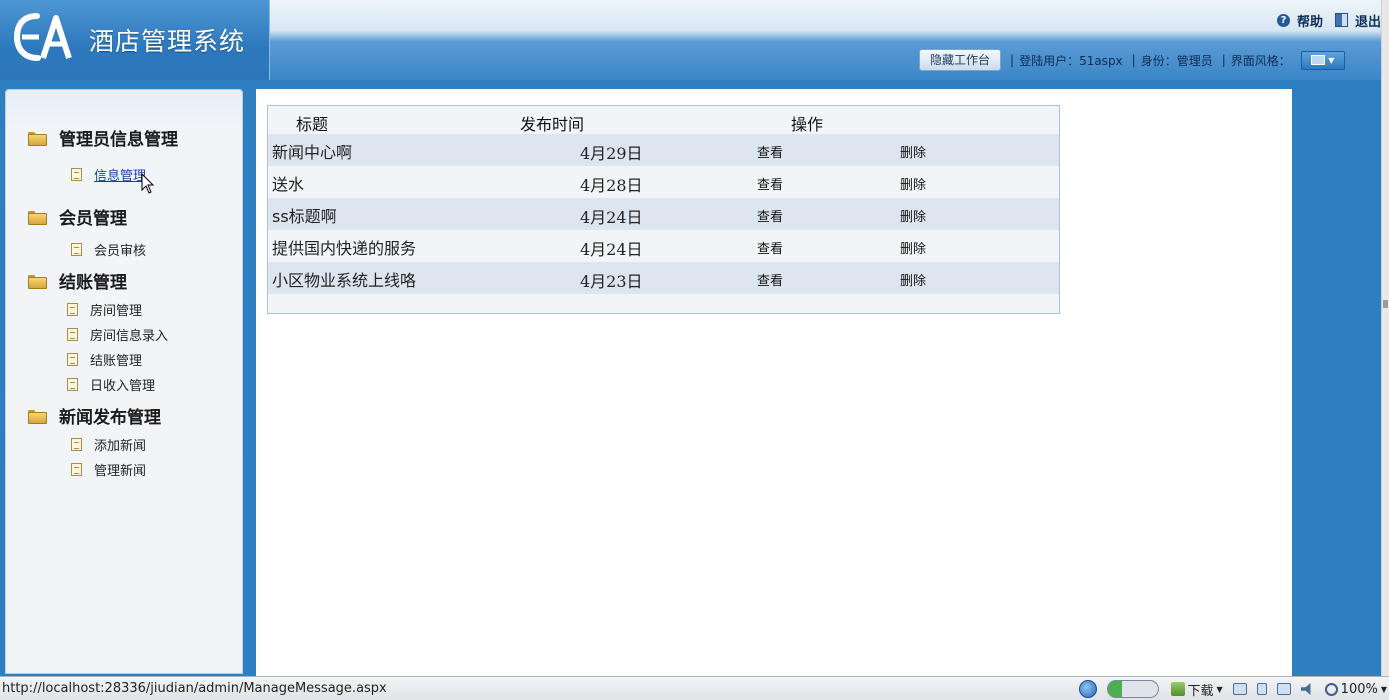 This screenshot has height=700, width=1389. Describe the element at coordinates (1071, 60) in the screenshot. I see `login-user-text: 登陆用户：51aspx` at that location.